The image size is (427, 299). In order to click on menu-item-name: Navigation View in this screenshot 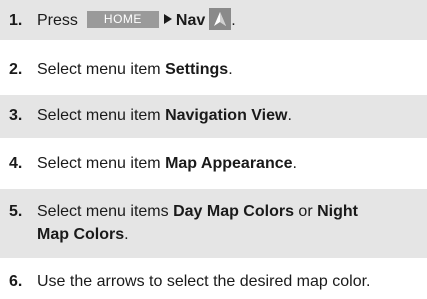, I will do `click(226, 115)`.